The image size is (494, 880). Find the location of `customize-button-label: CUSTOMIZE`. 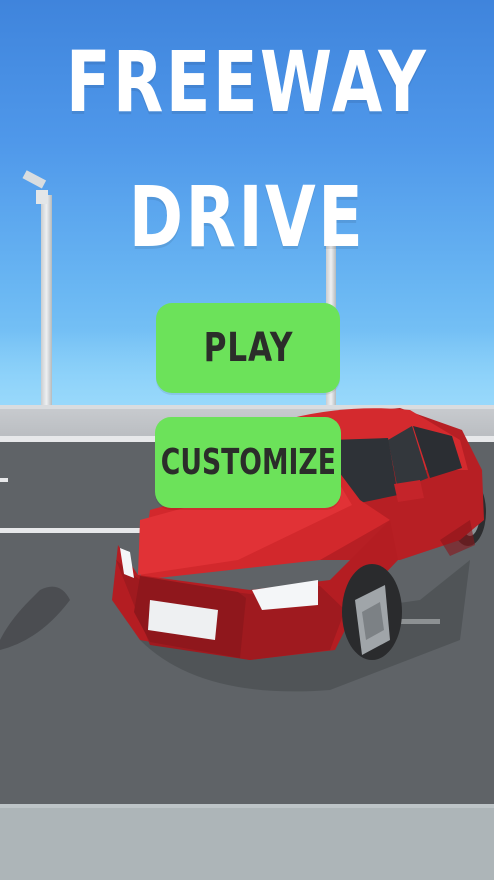

customize-button-label: CUSTOMIZE is located at coordinates (248, 462).